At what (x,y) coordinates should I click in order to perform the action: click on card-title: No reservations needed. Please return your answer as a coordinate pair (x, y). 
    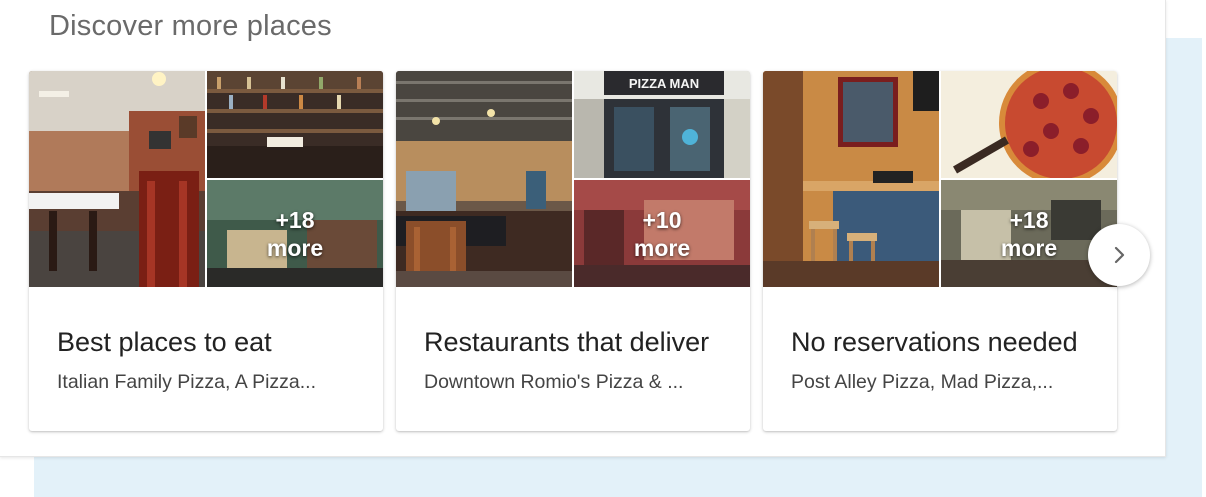
    Looking at the image, I should click on (934, 342).